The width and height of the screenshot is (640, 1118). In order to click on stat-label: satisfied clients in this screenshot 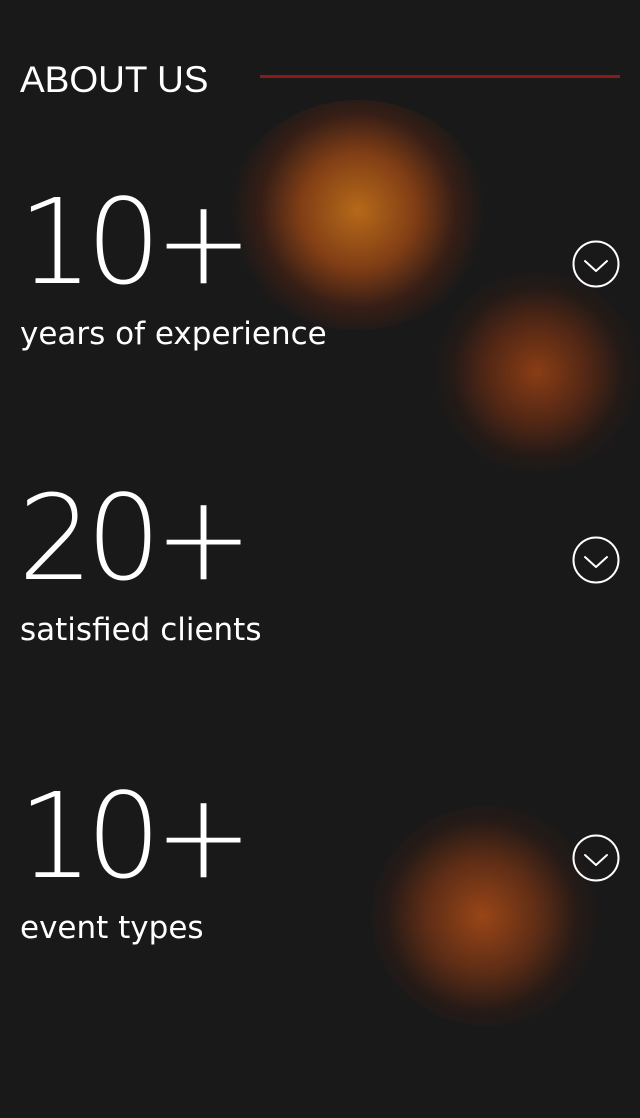, I will do `click(141, 630)`.